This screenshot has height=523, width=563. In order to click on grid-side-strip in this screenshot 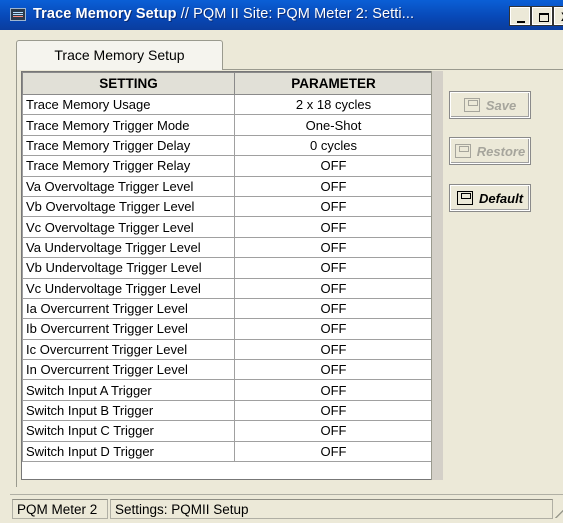, I will do `click(437, 275)`.